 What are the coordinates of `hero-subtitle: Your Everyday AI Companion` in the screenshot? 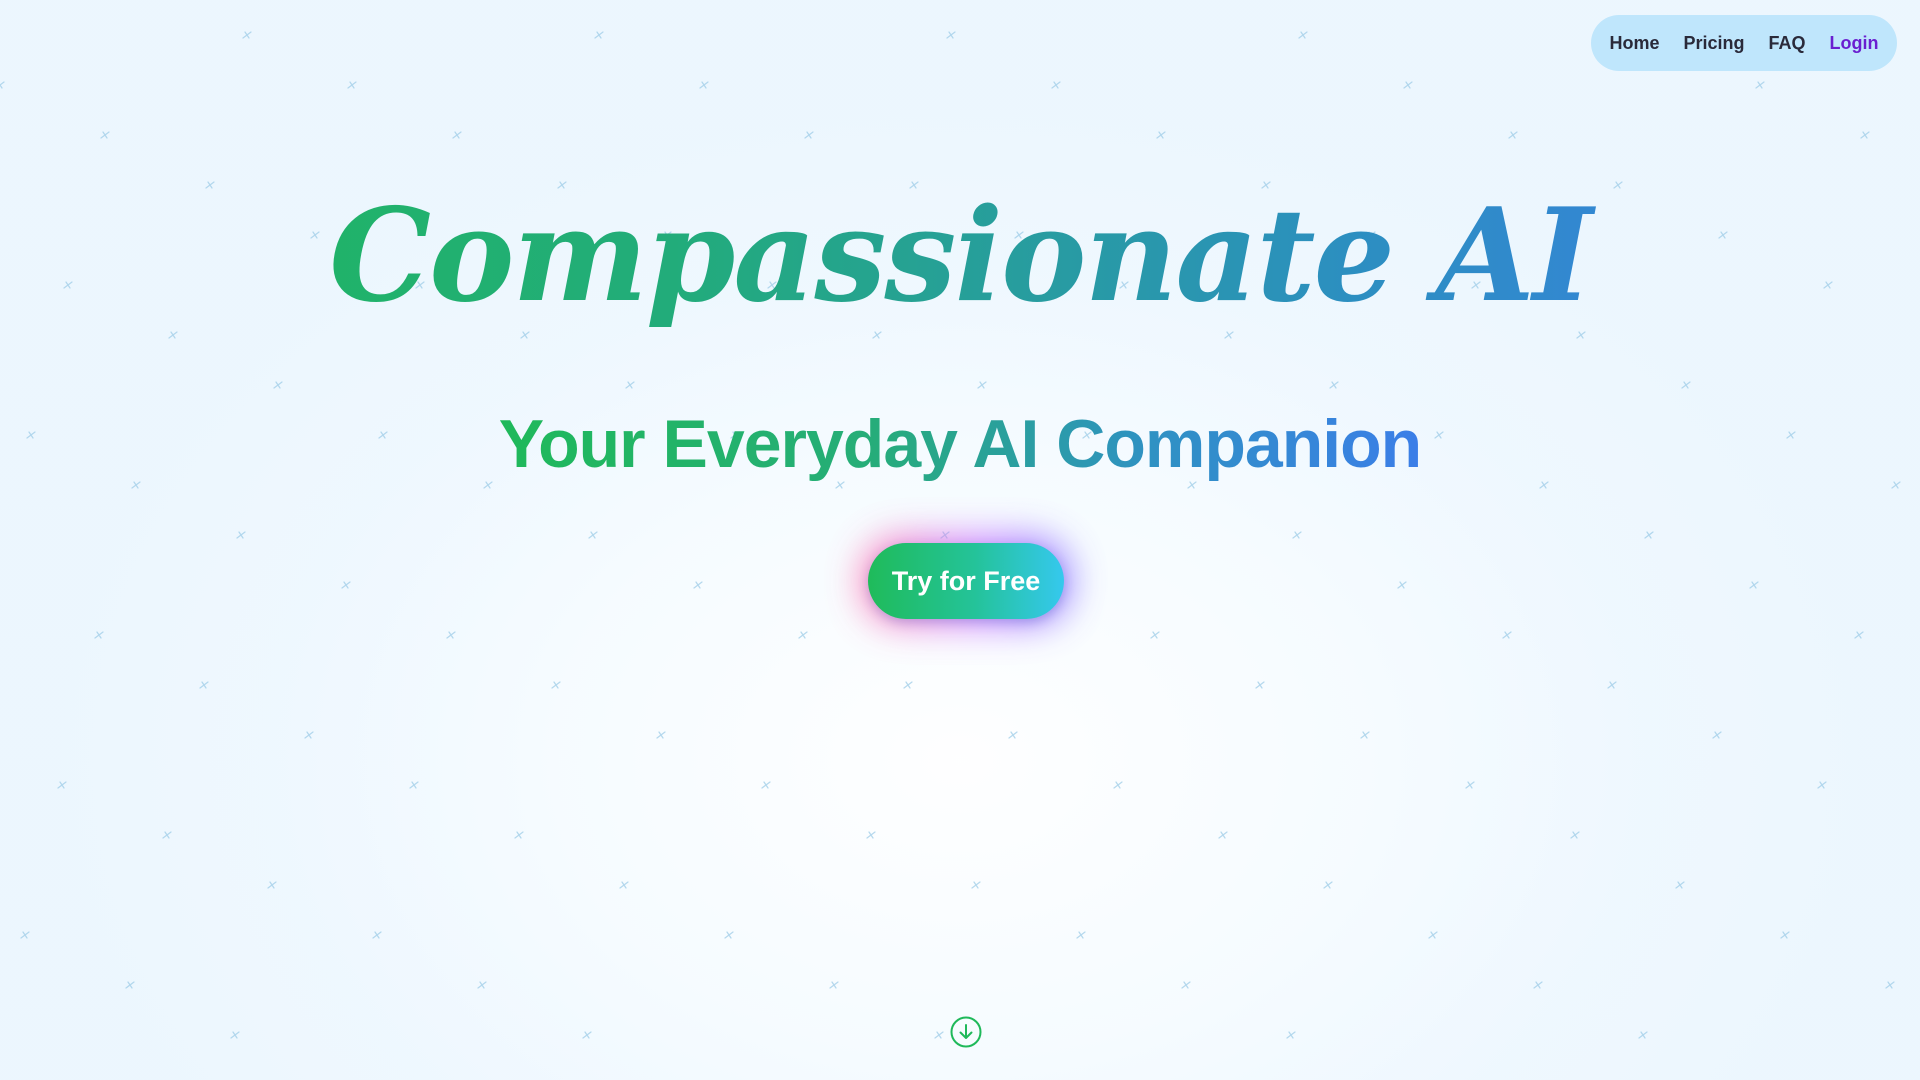 It's located at (960, 444).